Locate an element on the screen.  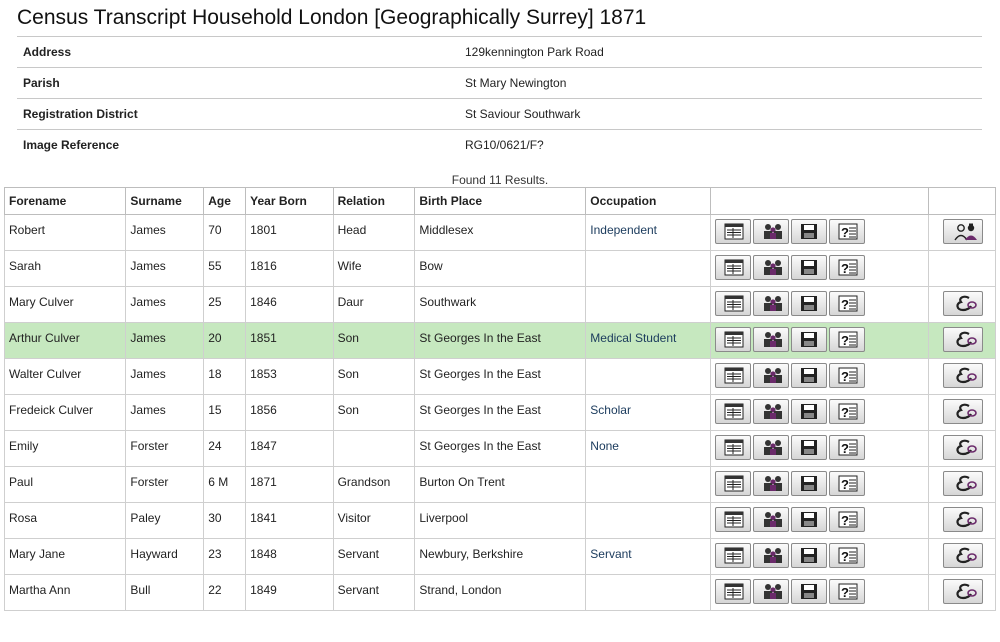
detail-row: Address 129kennington Park Road is located at coordinates (499, 52).